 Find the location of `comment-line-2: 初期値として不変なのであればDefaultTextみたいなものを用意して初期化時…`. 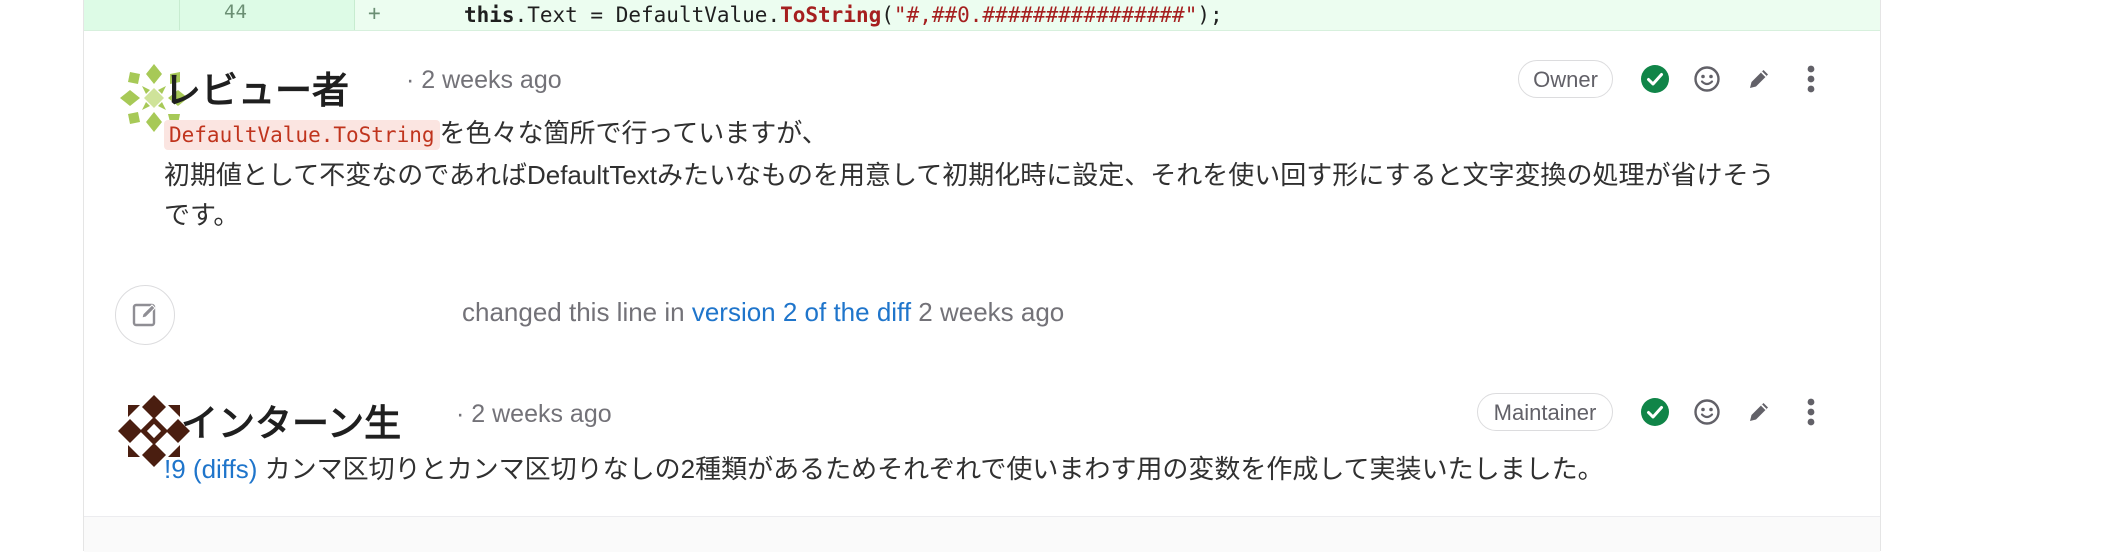

comment-line-2: 初期値として不変なのであればDefaultTextみたいなものを用意して初期化時… is located at coordinates (969, 175).